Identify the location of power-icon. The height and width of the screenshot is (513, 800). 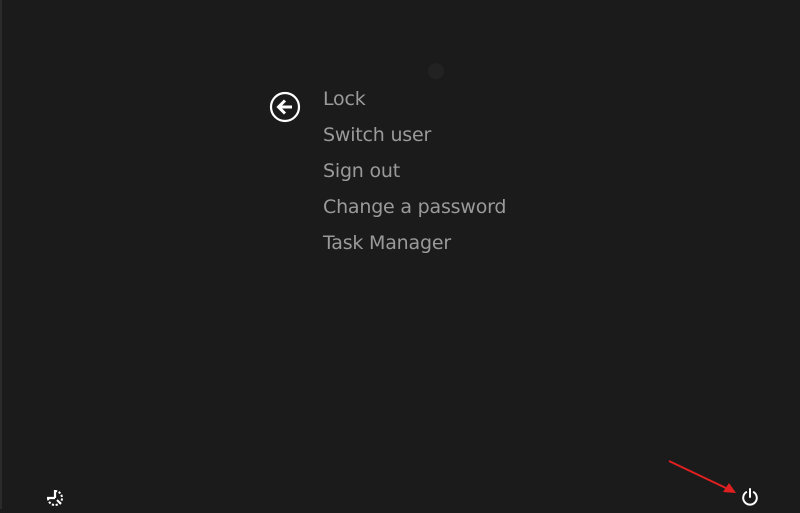
(750, 497).